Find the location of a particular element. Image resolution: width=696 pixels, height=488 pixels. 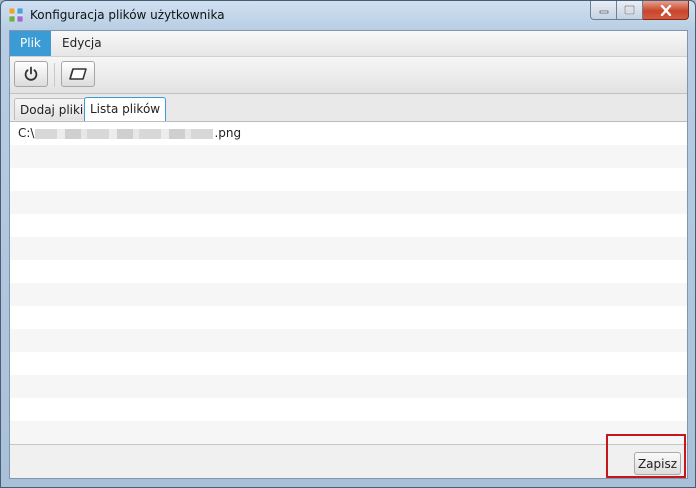

tab-lista-plikow: Lista plików is located at coordinates (125, 109).